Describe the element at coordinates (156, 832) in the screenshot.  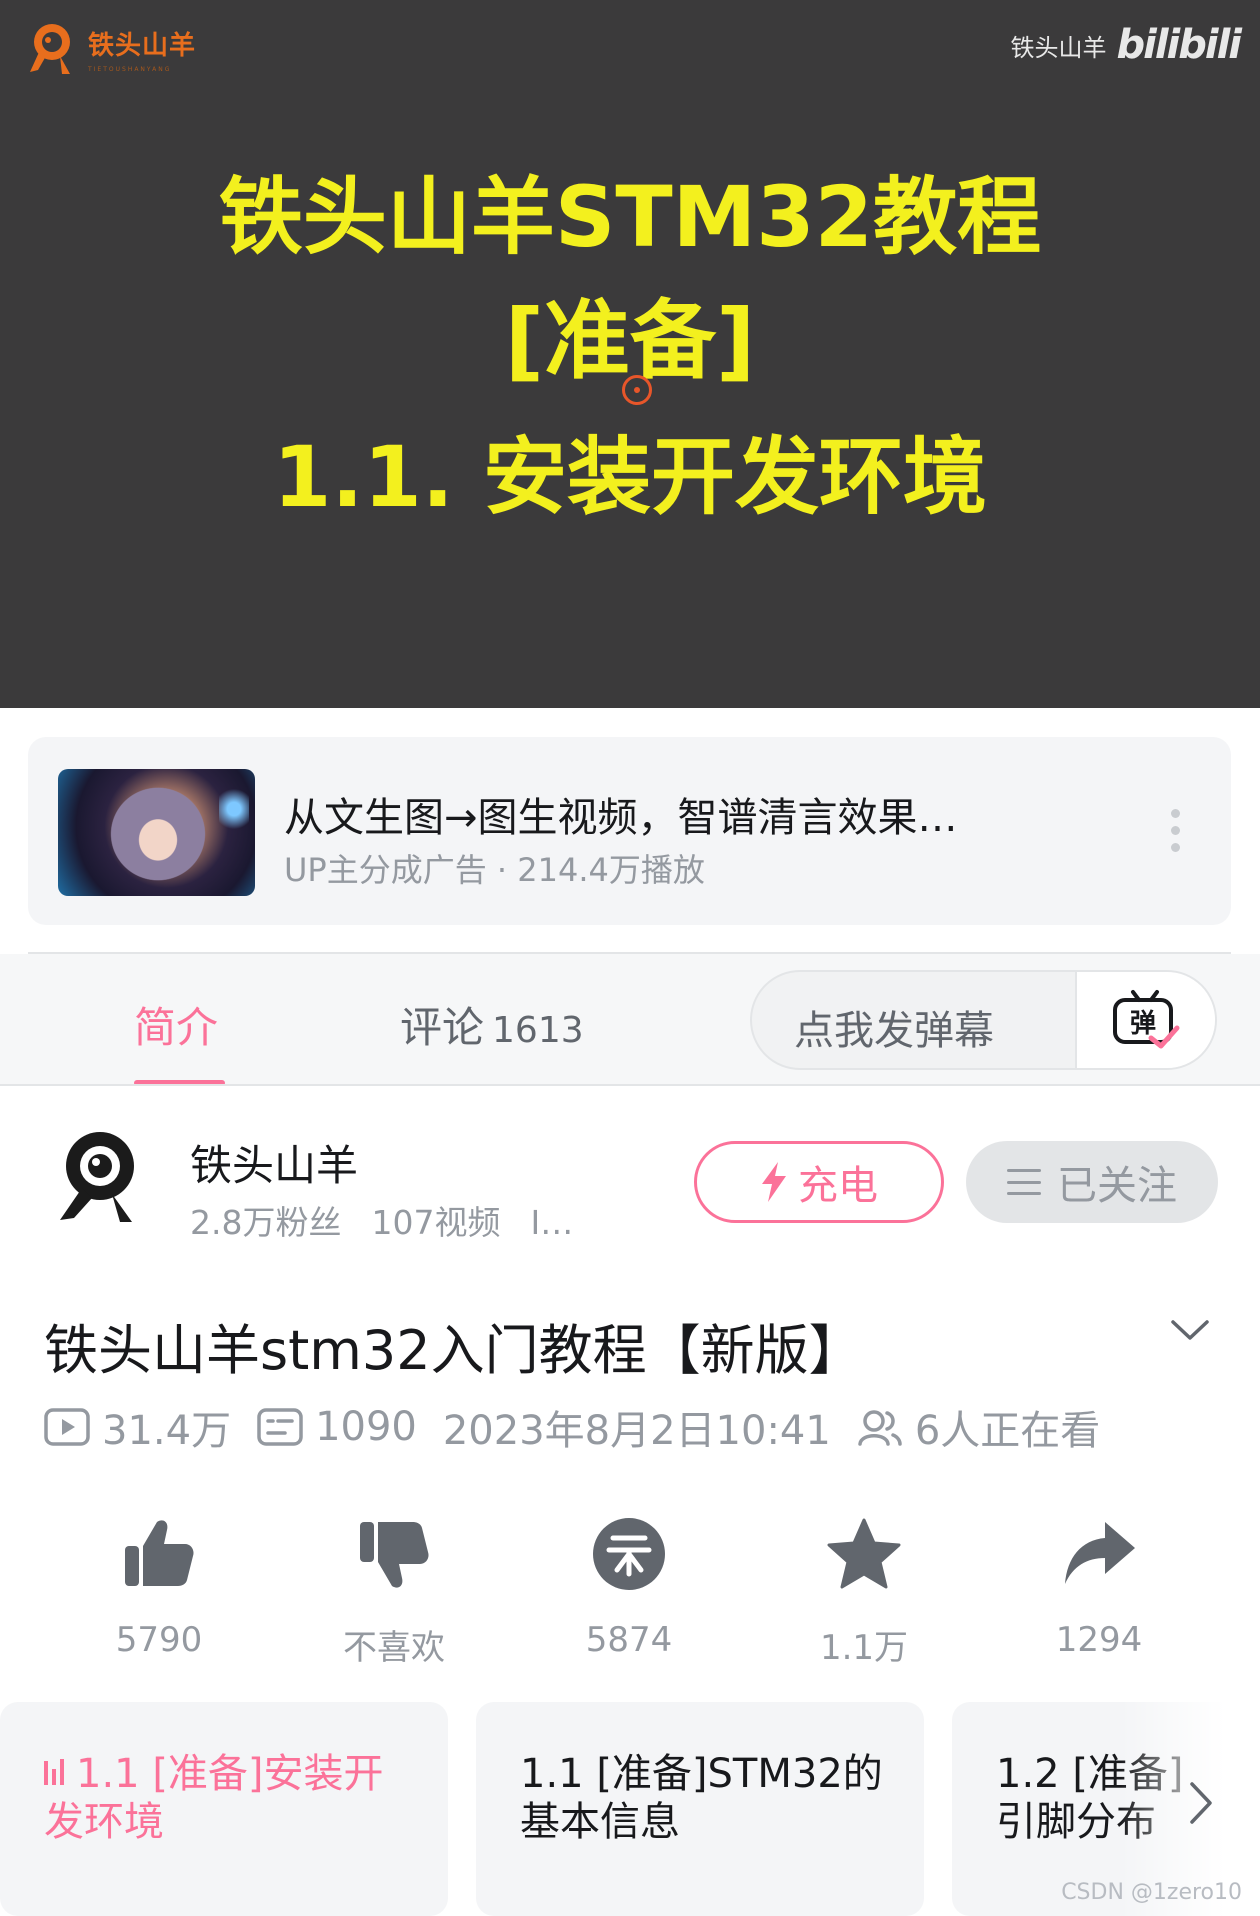
I see `ad-thumbnail` at that location.